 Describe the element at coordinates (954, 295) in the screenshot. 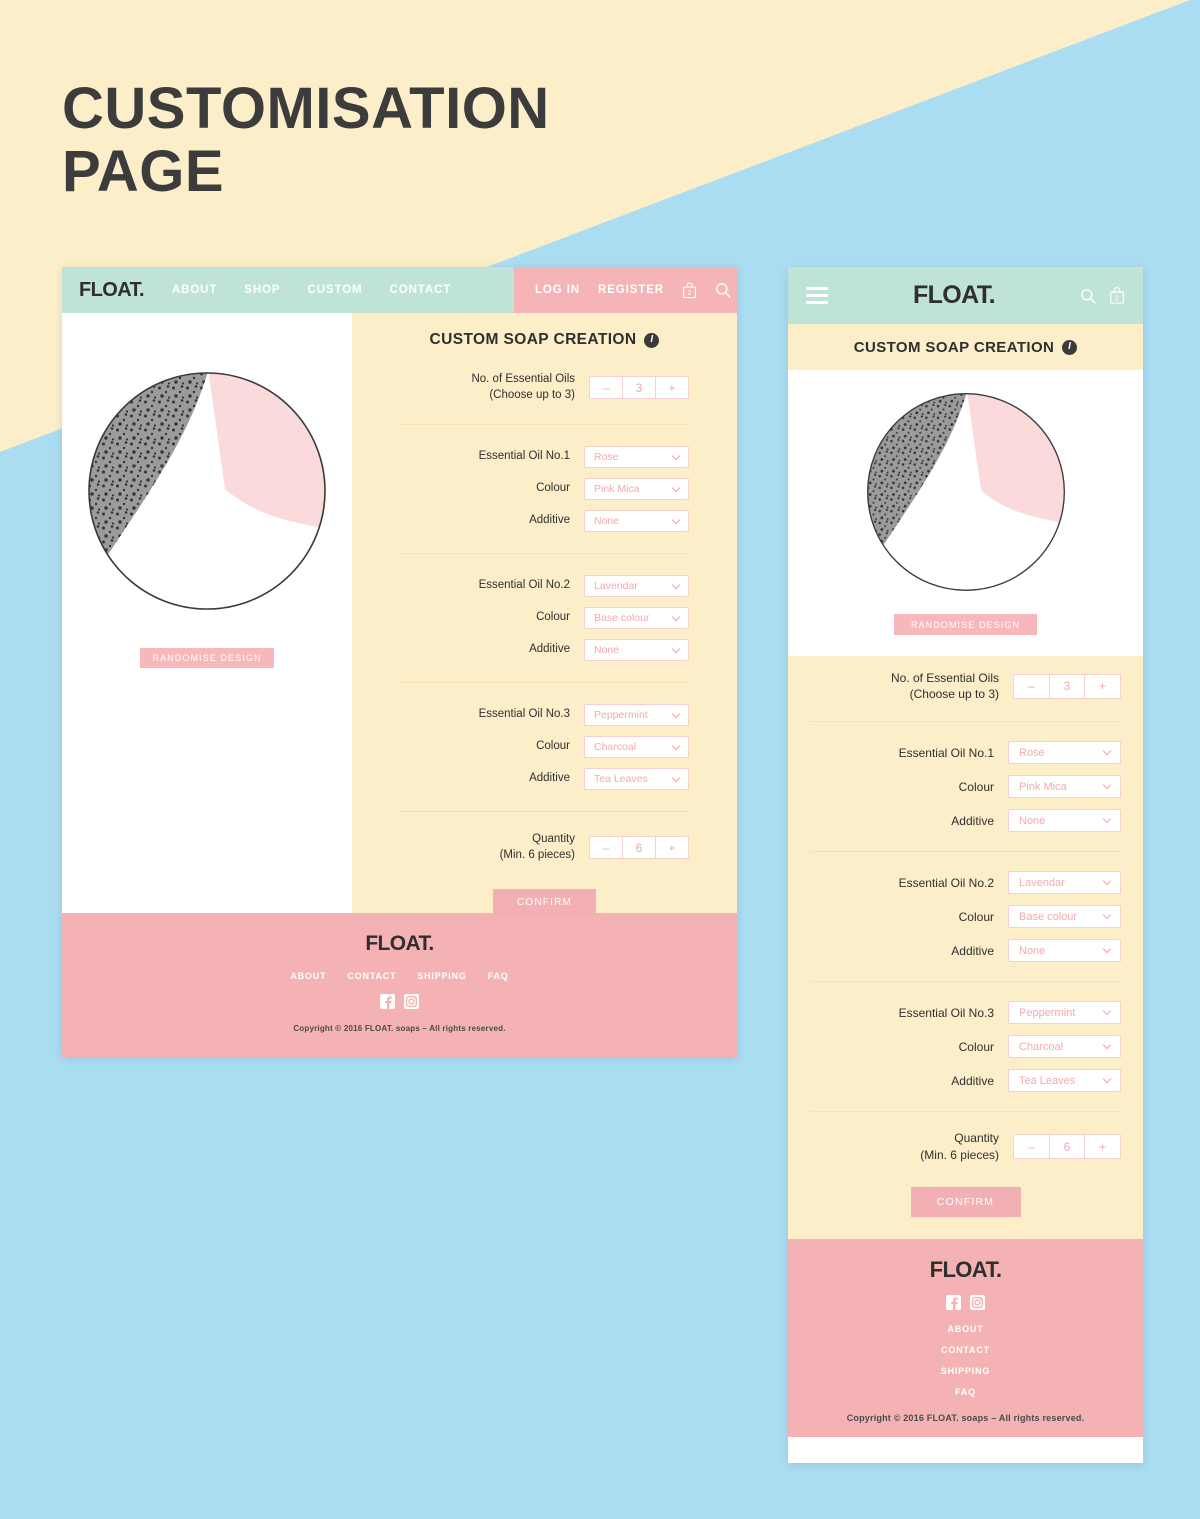

I see `mobile-logo: FLOAT.` at that location.